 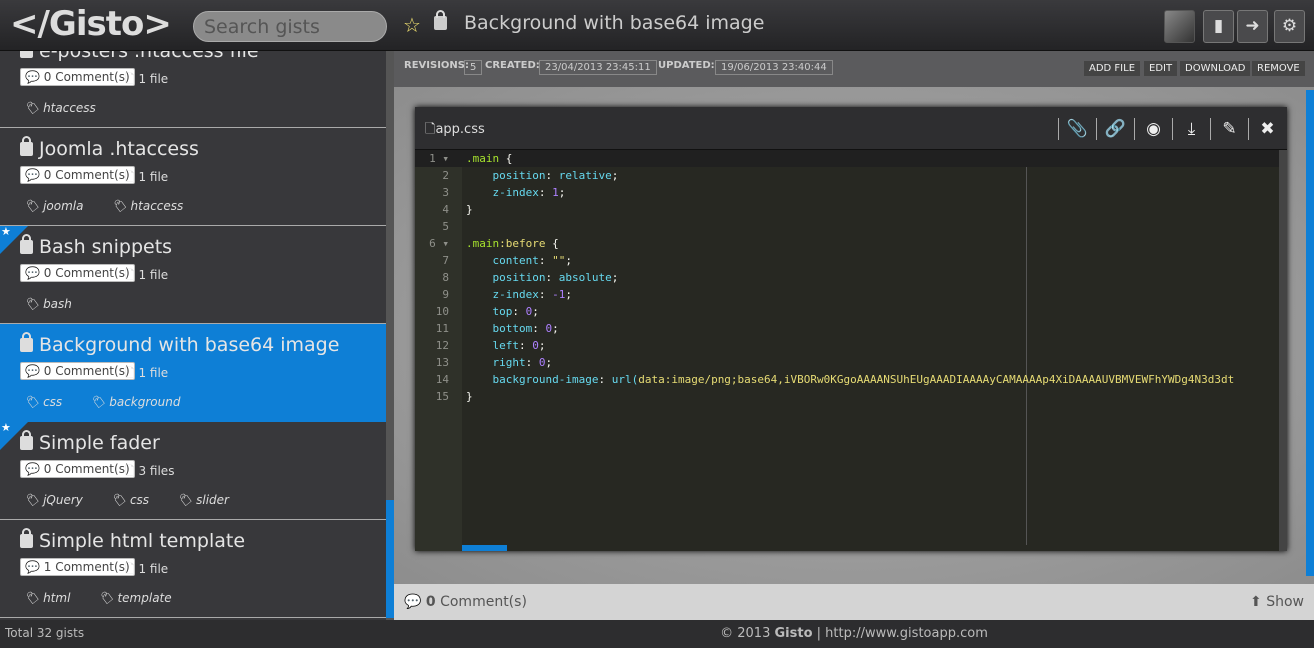 I want to click on gist-item-title: Simple fader, so click(x=90, y=442).